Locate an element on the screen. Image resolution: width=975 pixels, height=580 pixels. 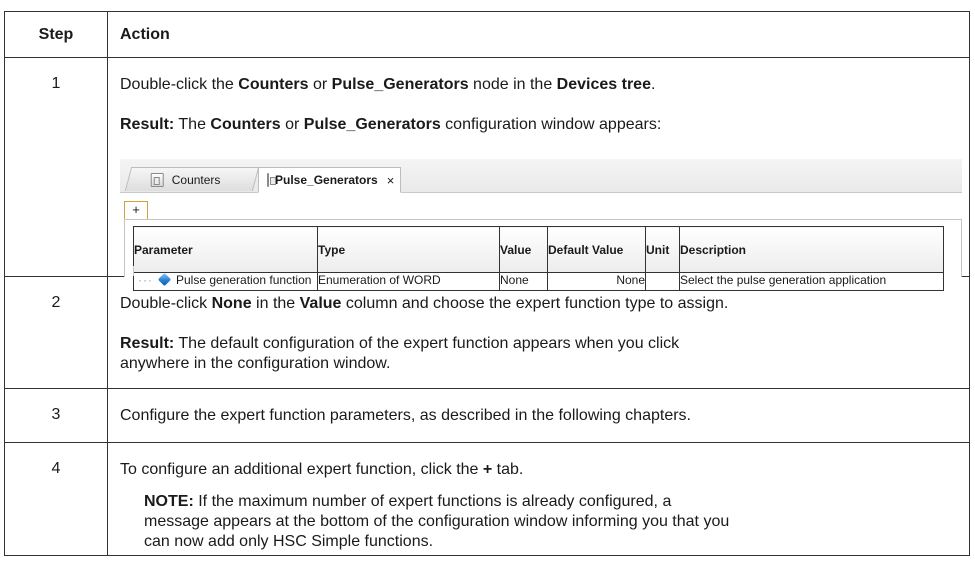
add-function-tab: + is located at coordinates (136, 210).